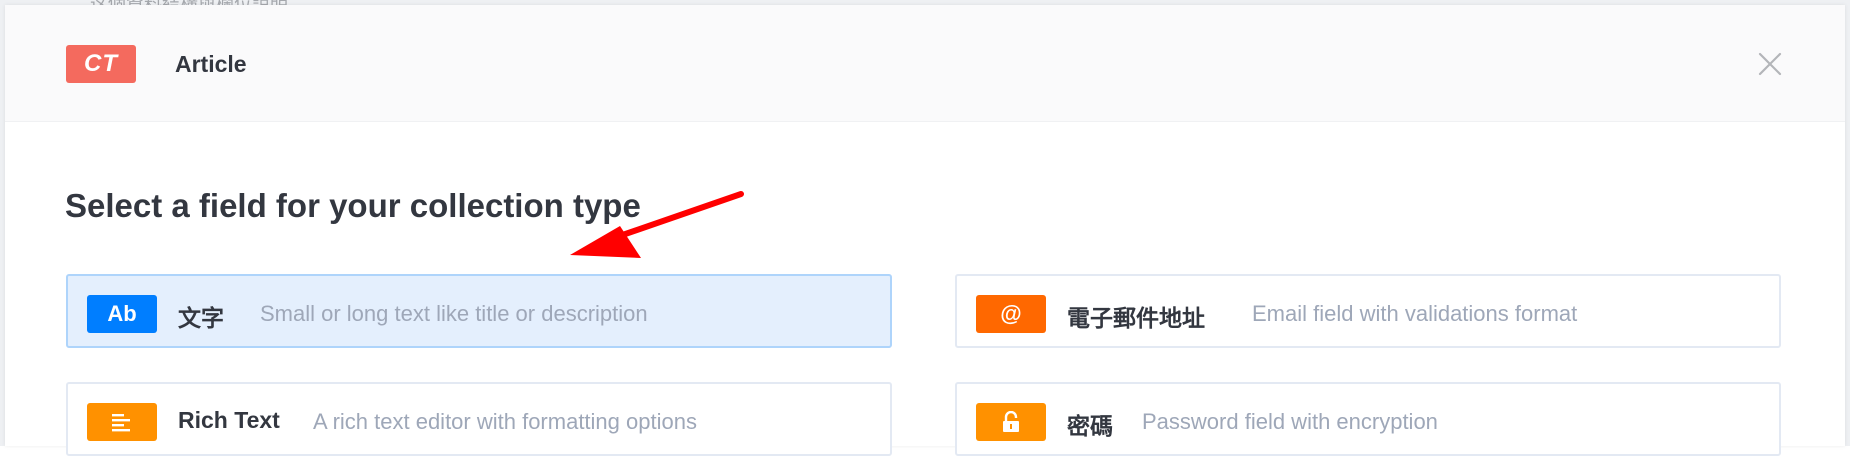  I want to click on align-left-icon, so click(121, 423).